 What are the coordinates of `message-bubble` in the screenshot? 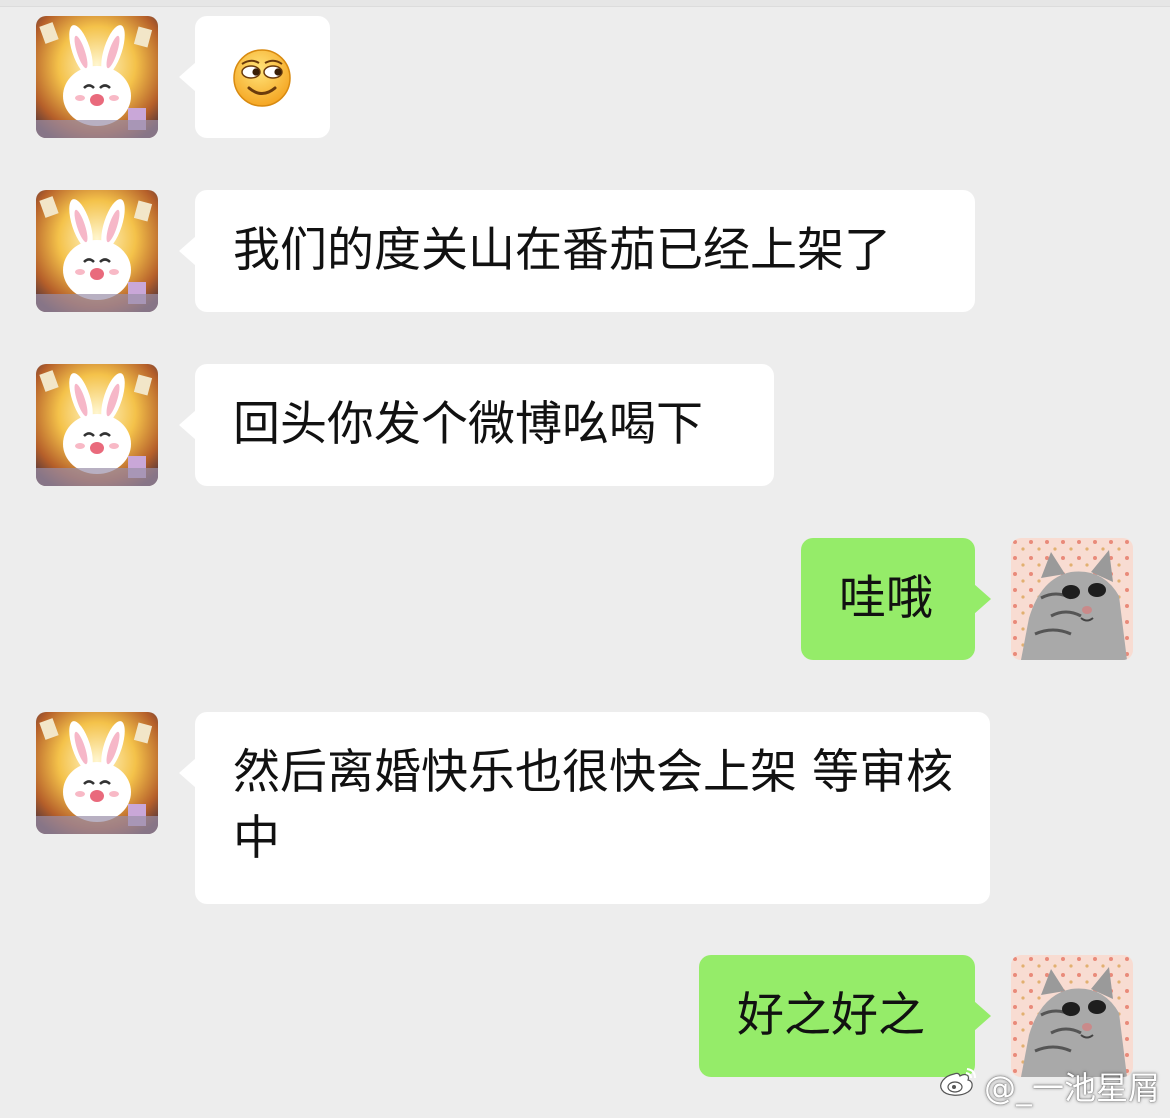 It's located at (254, 77).